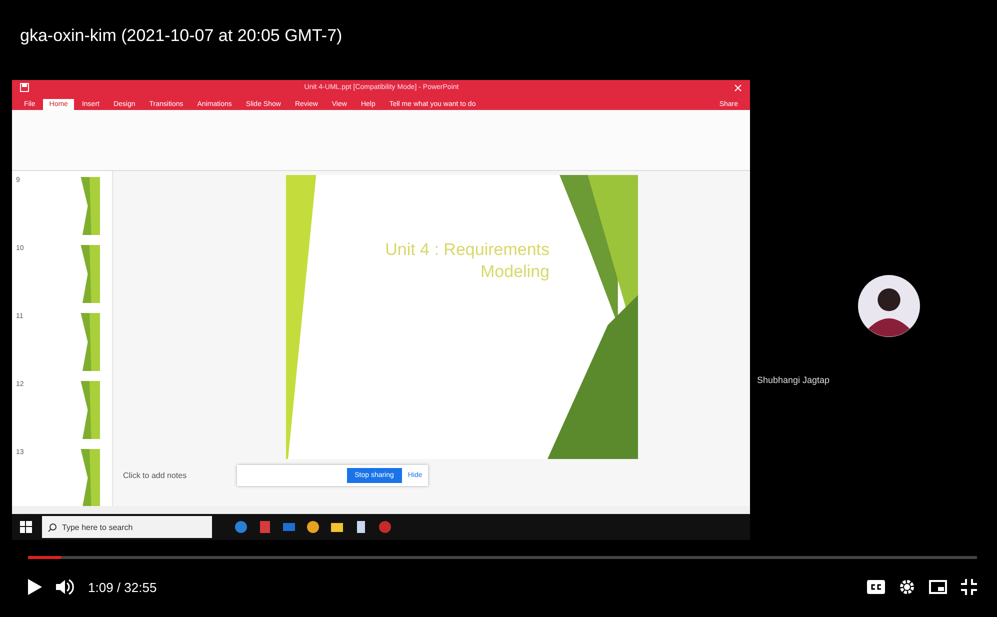  Describe the element at coordinates (127, 527) in the screenshot. I see `search-field: Type here to search` at that location.